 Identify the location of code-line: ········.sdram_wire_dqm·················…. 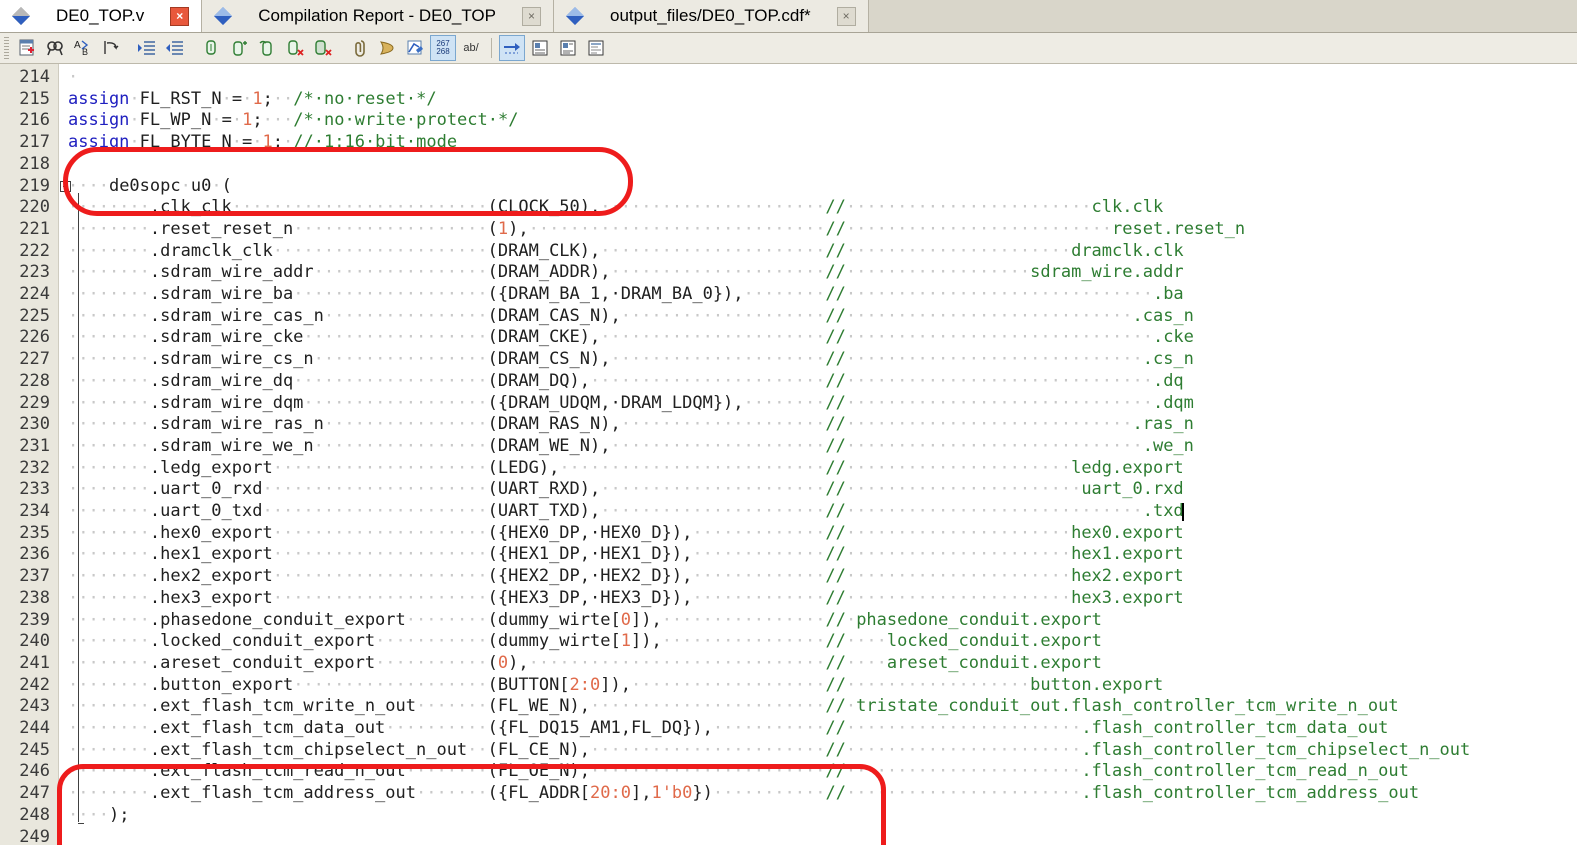
(631, 404).